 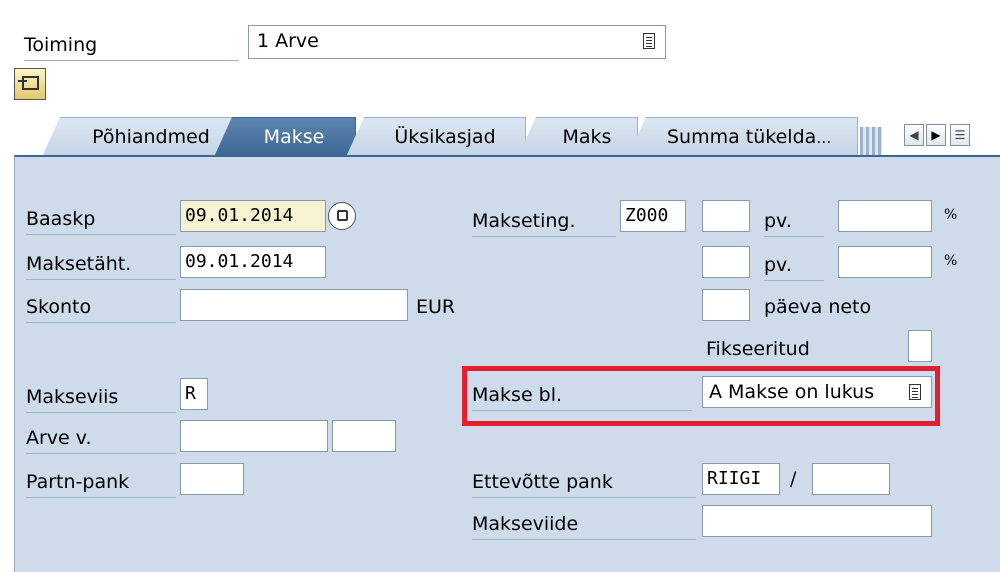 I want to click on makseting-field: Z000, so click(x=653, y=216).